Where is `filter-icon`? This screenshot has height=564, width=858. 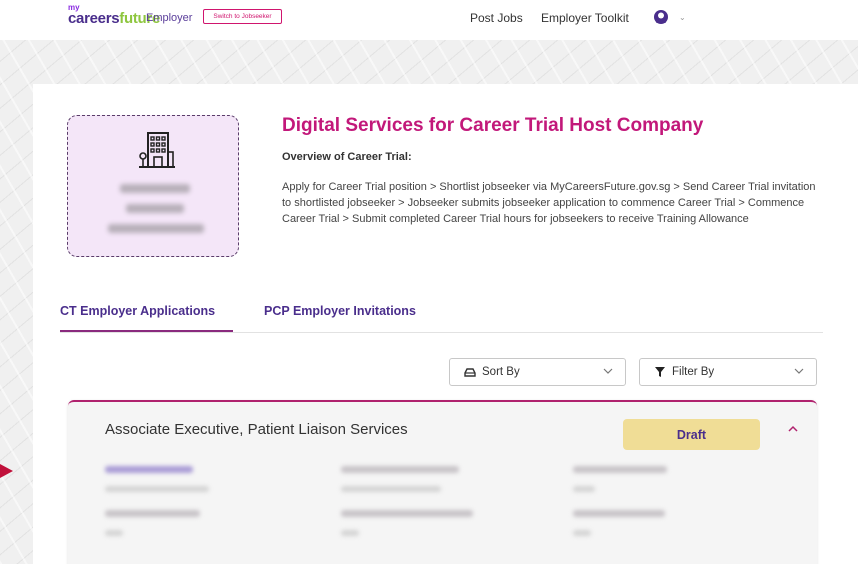 filter-icon is located at coordinates (660, 372).